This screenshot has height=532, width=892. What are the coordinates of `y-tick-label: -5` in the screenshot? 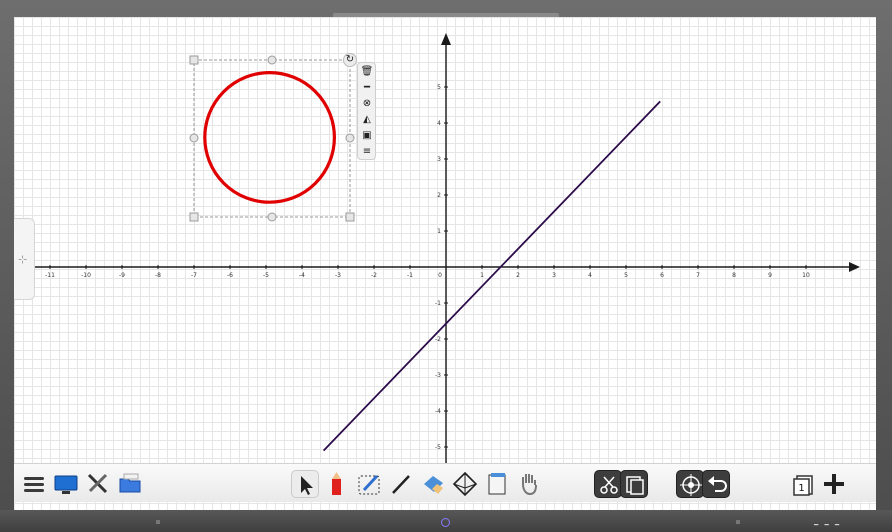 It's located at (438, 447).